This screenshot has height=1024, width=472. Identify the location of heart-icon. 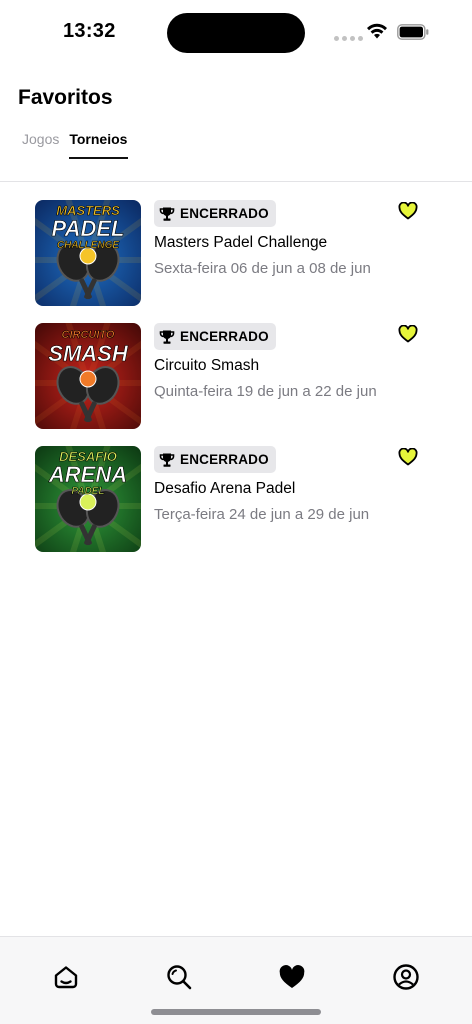
(292, 977).